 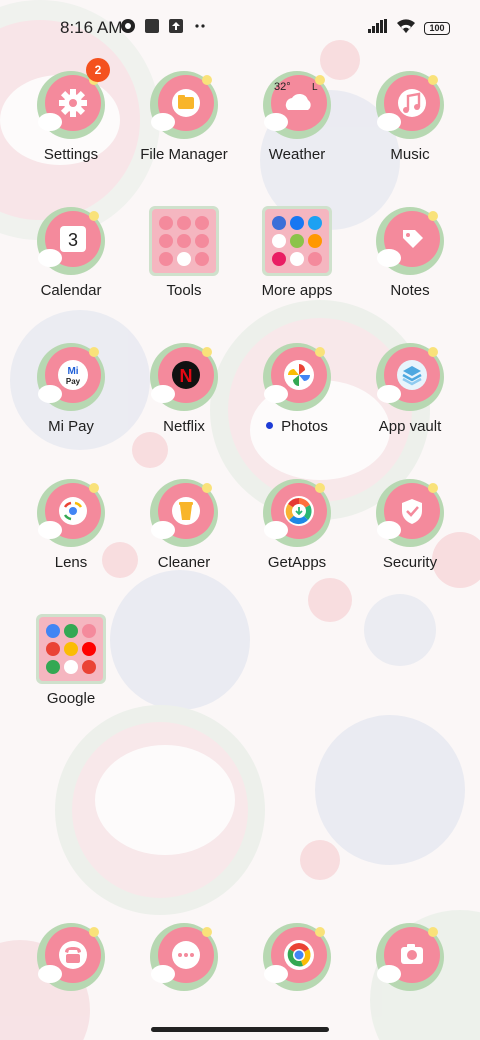 I want to click on notification-badge: 2, so click(x=98, y=70).